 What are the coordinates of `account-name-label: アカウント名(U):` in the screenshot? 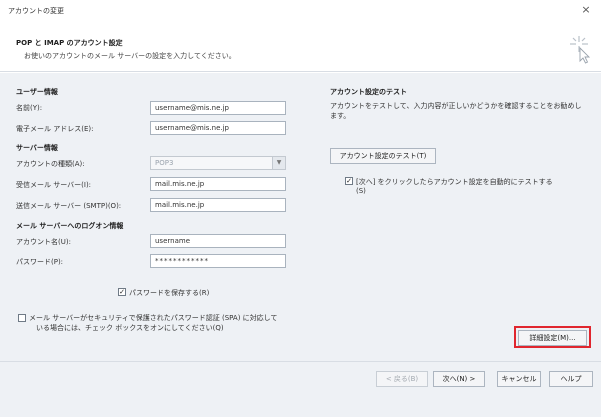 It's located at (43, 242).